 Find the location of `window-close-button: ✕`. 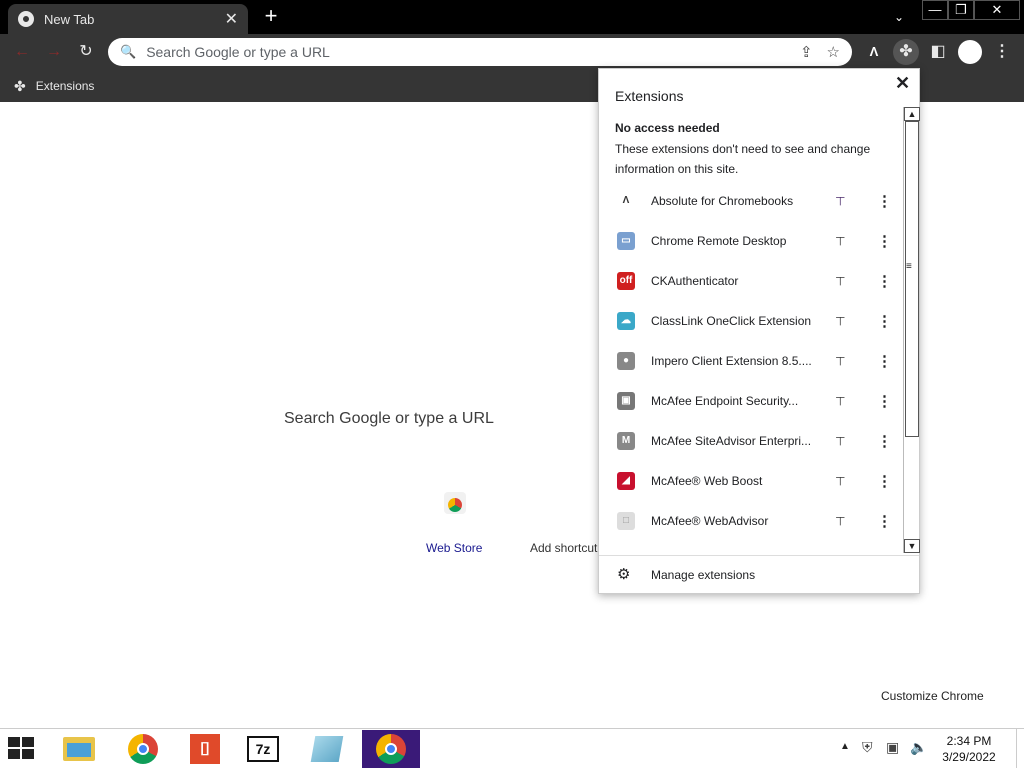

window-close-button: ✕ is located at coordinates (997, 10).